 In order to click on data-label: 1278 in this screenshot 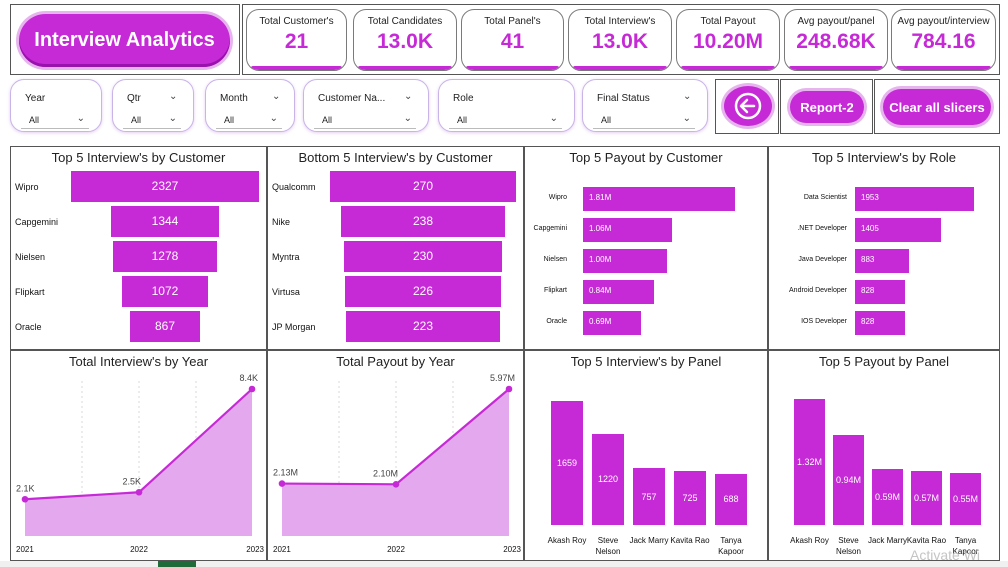, I will do `click(165, 256)`.